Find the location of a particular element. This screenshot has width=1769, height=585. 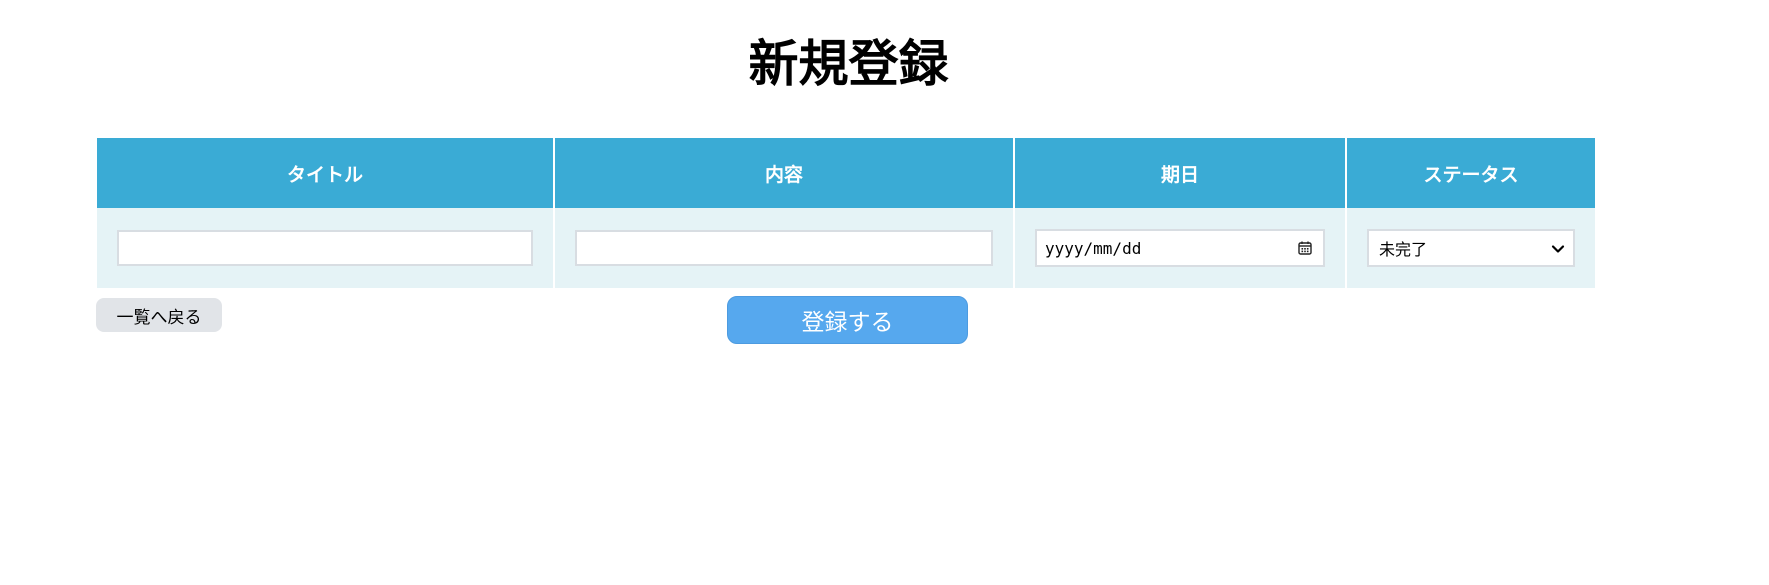

status-select-value: 未完了 is located at coordinates (1403, 249).